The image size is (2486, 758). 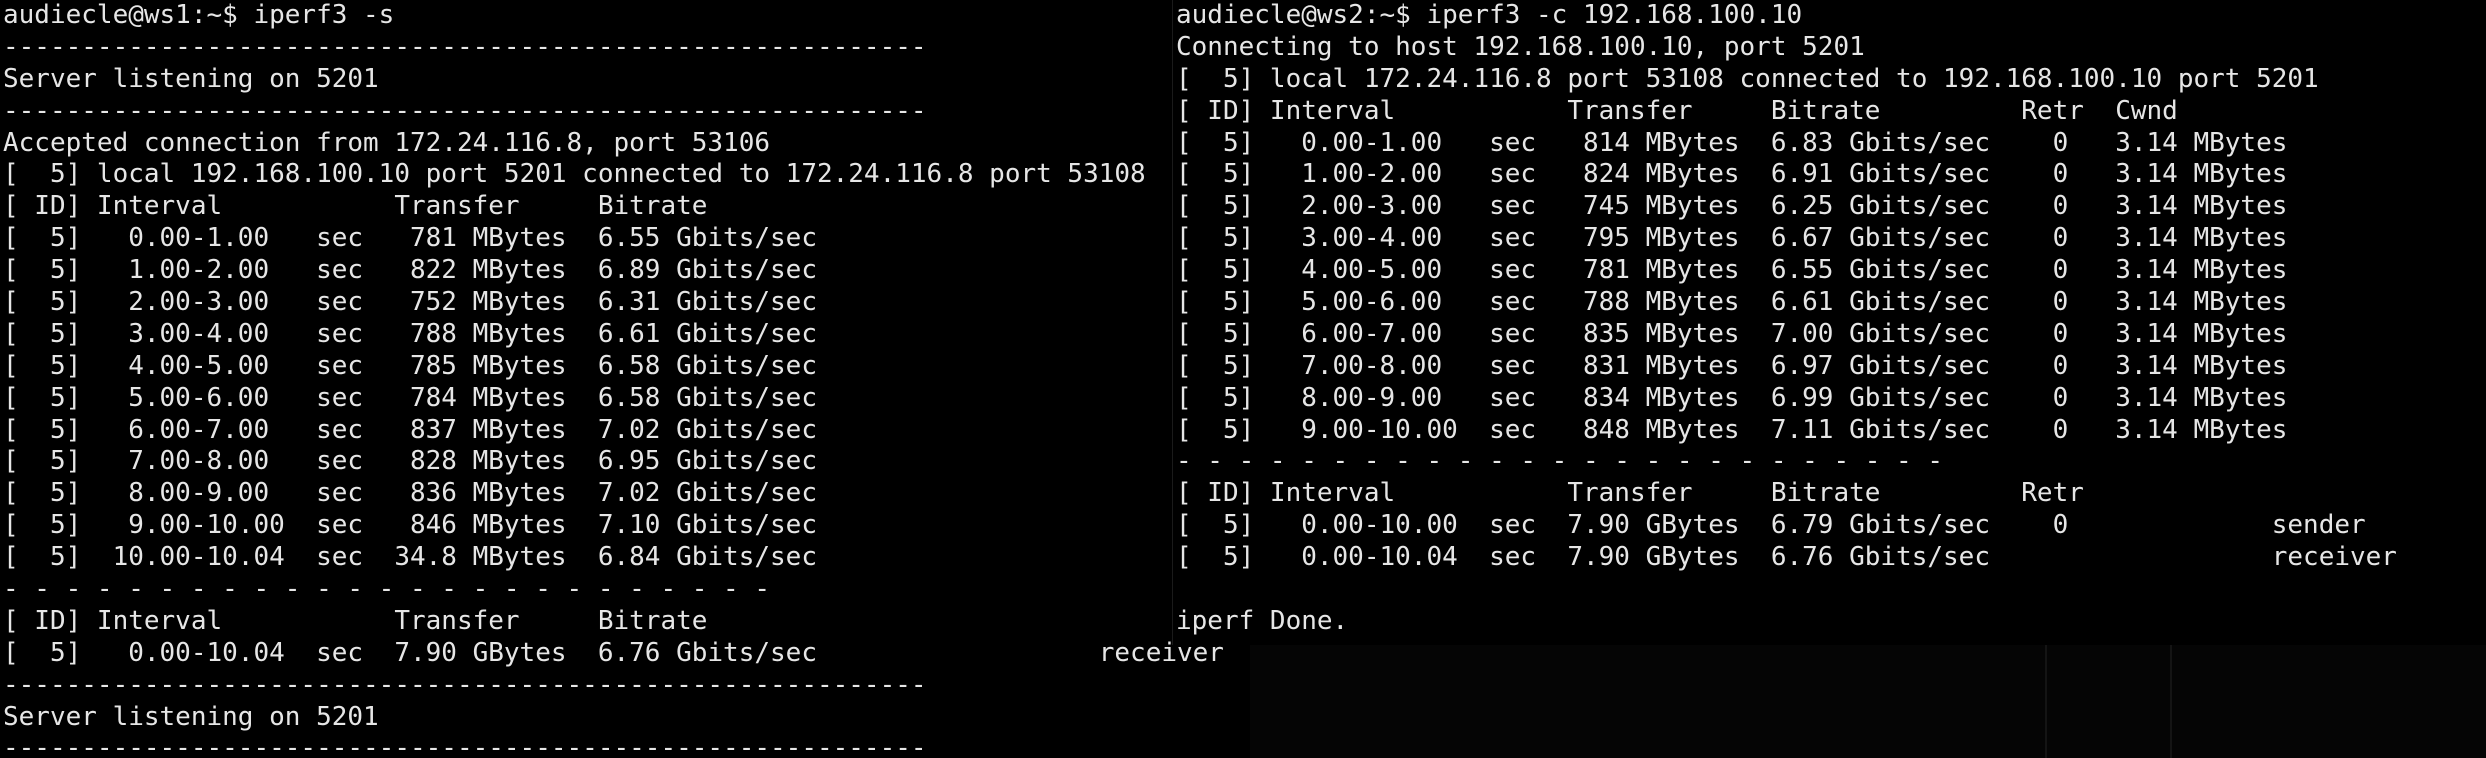 What do you see at coordinates (199, 15) in the screenshot?
I see `terminal-line: audiecle@ws1:~$ iperf3 -s` at bounding box center [199, 15].